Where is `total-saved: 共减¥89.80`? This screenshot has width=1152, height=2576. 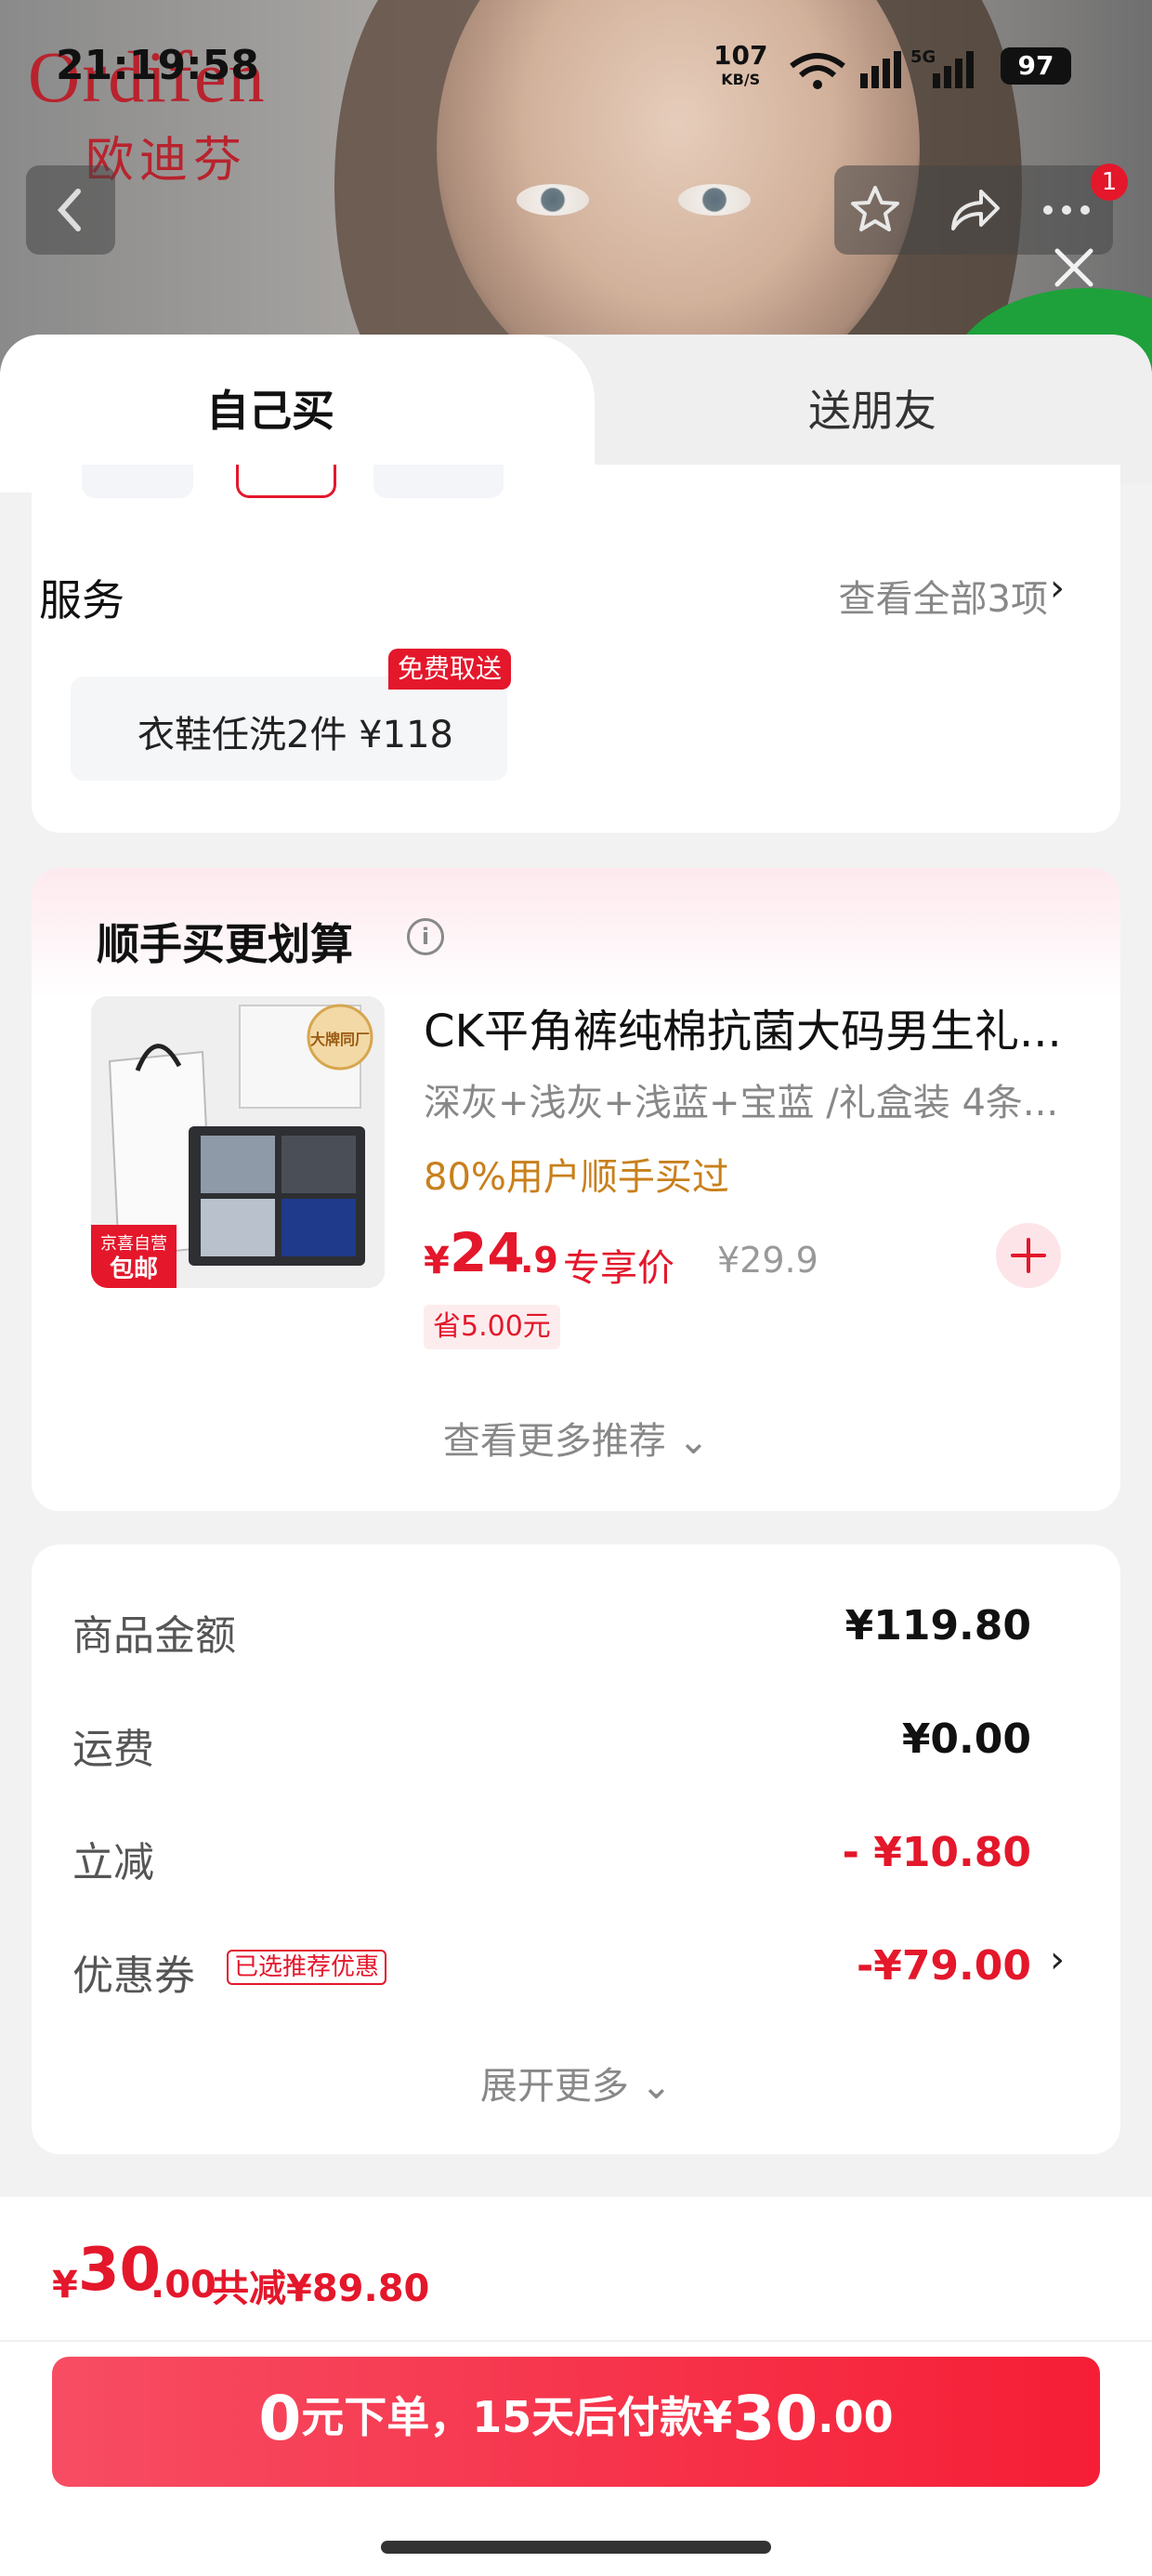
total-saved: 共减¥89.80 is located at coordinates (321, 2288).